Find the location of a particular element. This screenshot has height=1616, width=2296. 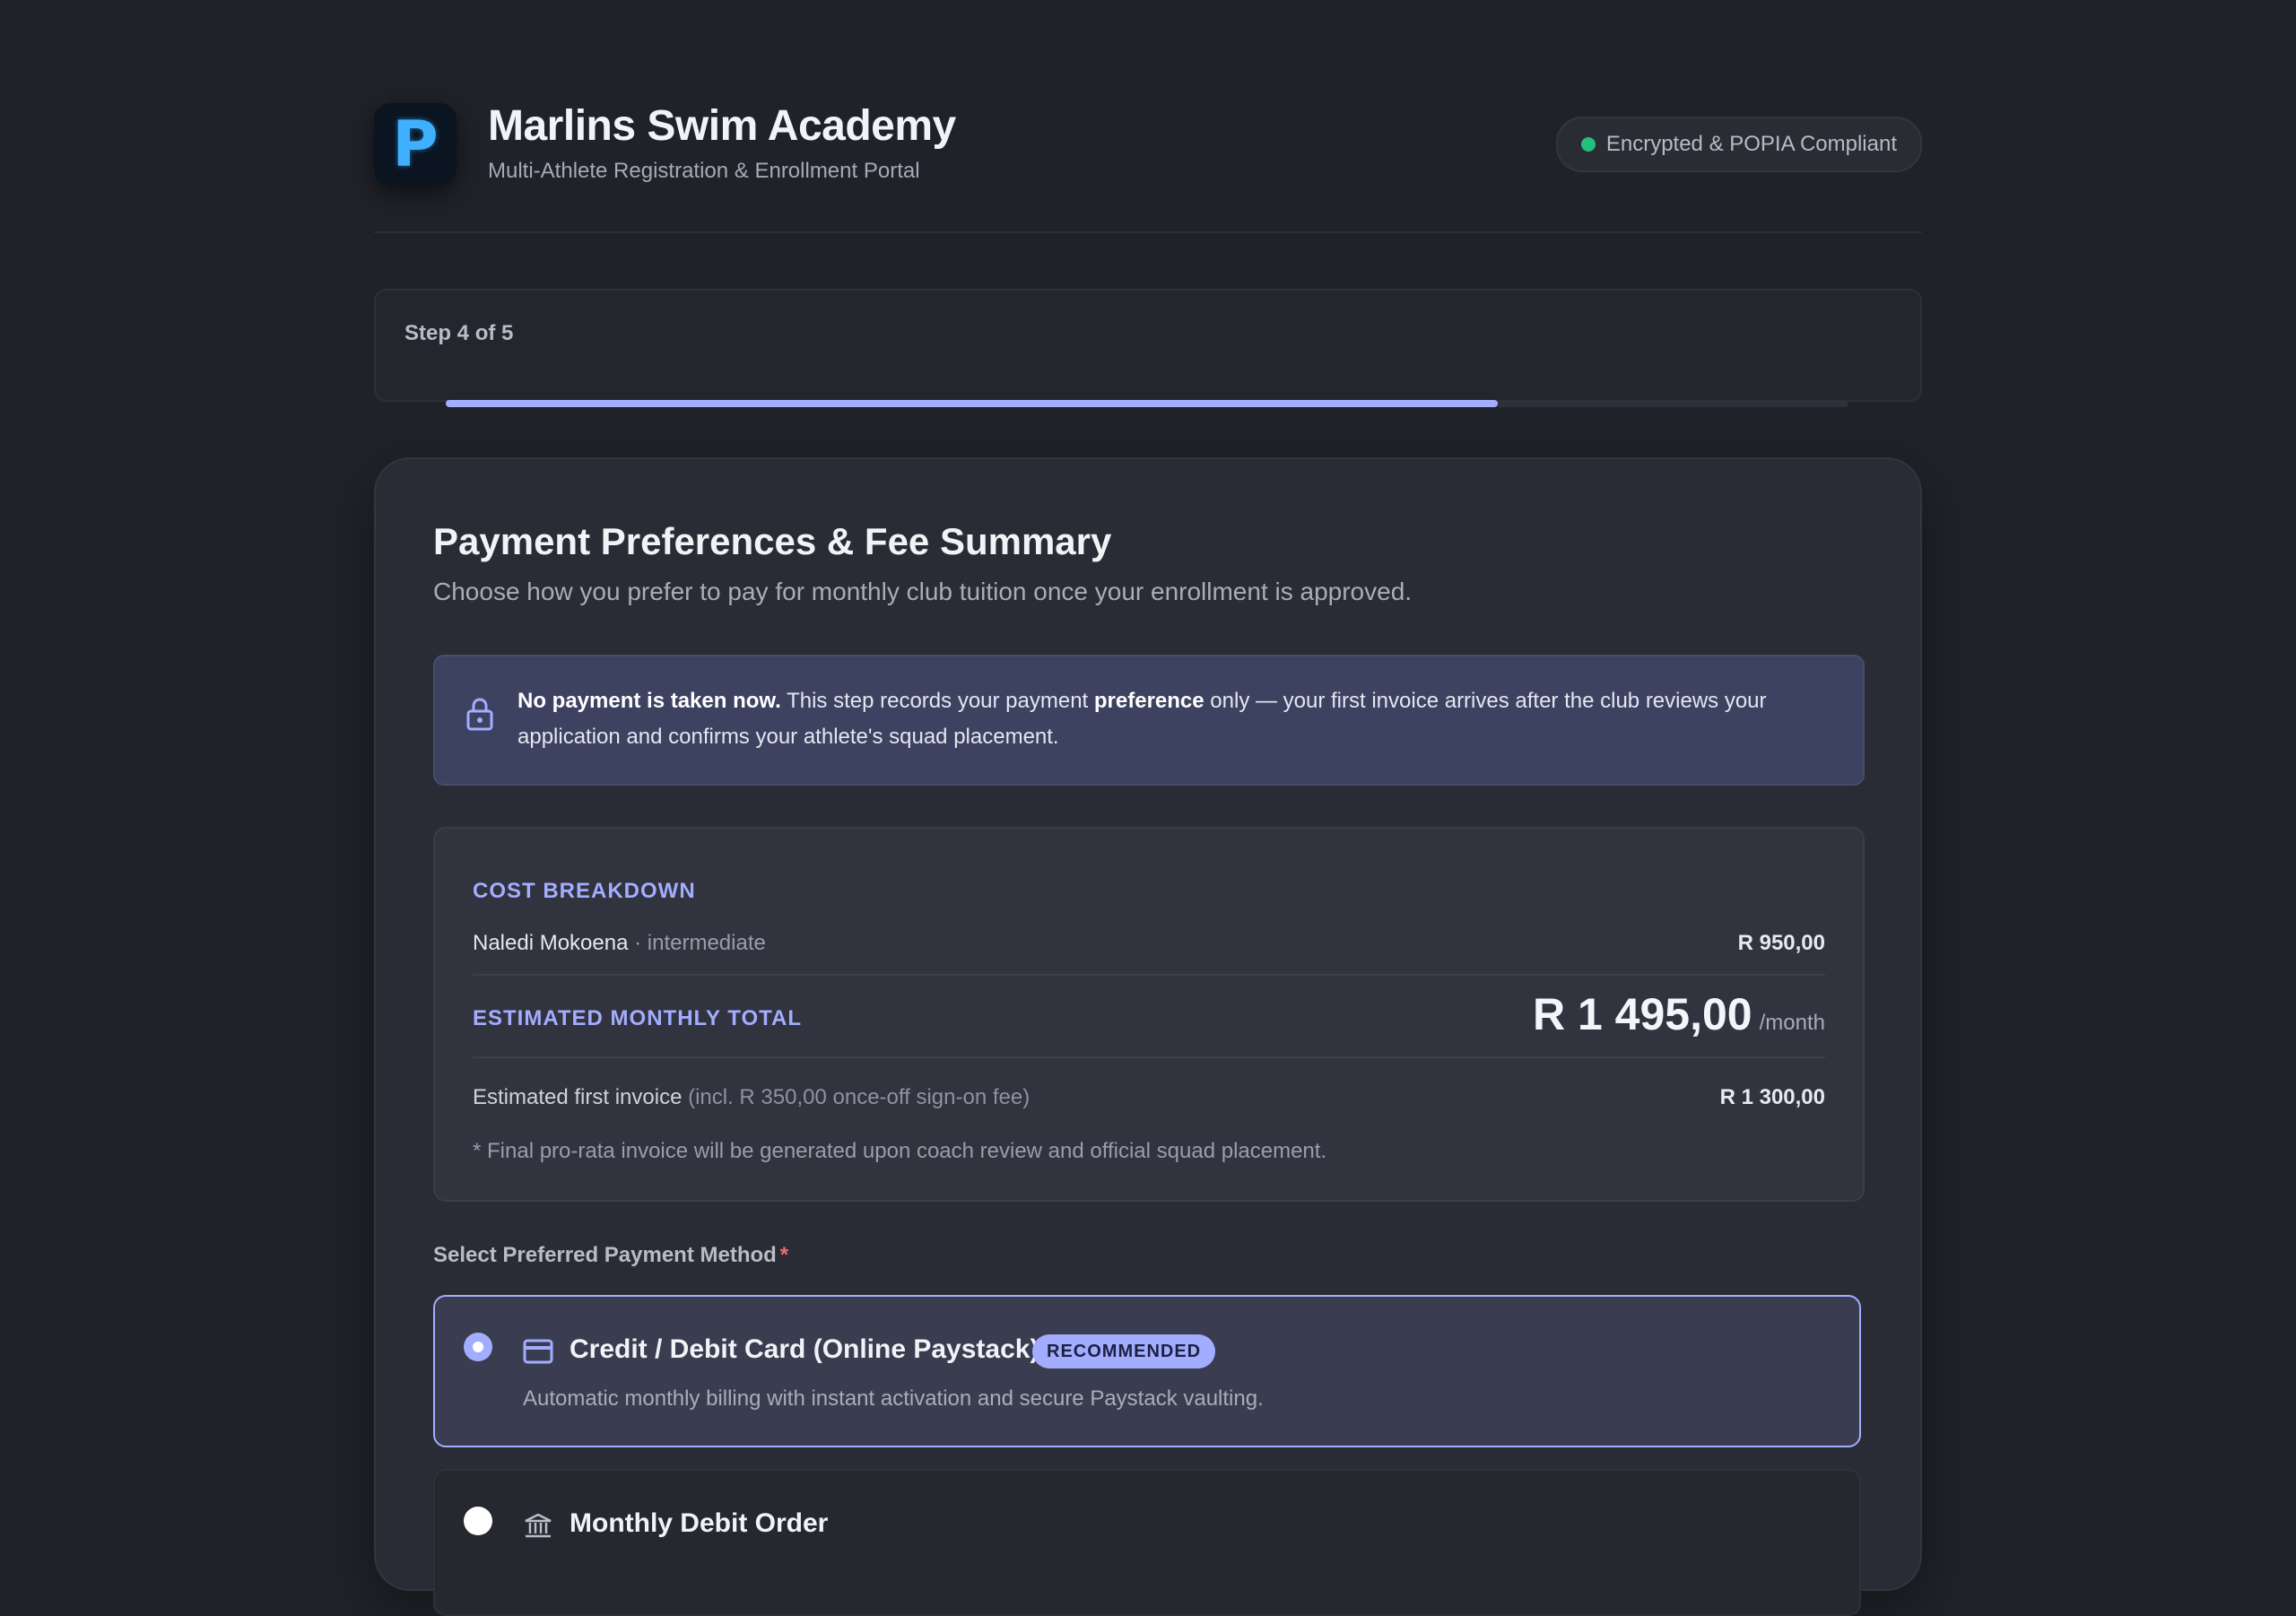

payment-method-label: Select Preferred Payment Method * is located at coordinates (610, 1255).